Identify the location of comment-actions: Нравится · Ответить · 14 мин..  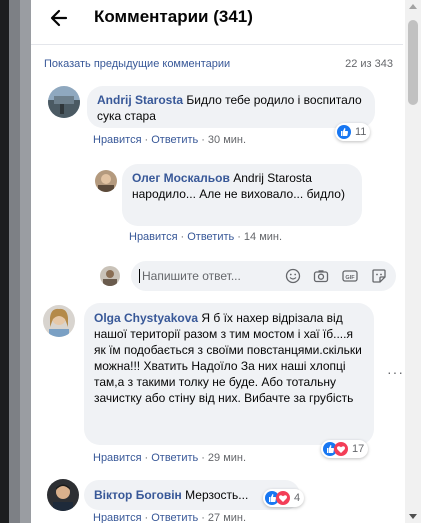
(206, 237).